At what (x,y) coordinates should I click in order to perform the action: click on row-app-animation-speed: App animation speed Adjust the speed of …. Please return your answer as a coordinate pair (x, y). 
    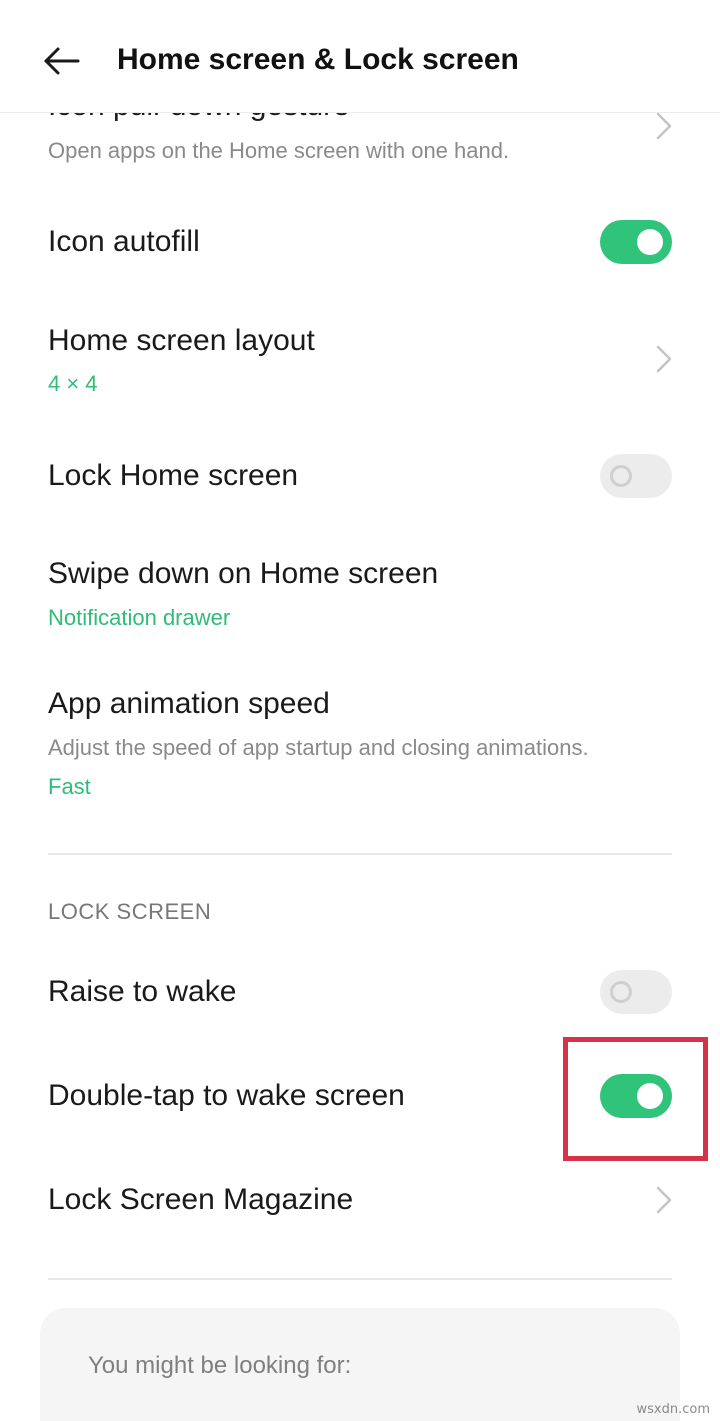
    Looking at the image, I should click on (360, 742).